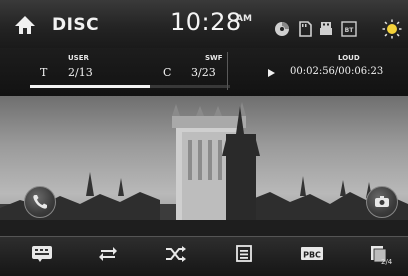  I want to click on usb-icon, so click(326, 28).